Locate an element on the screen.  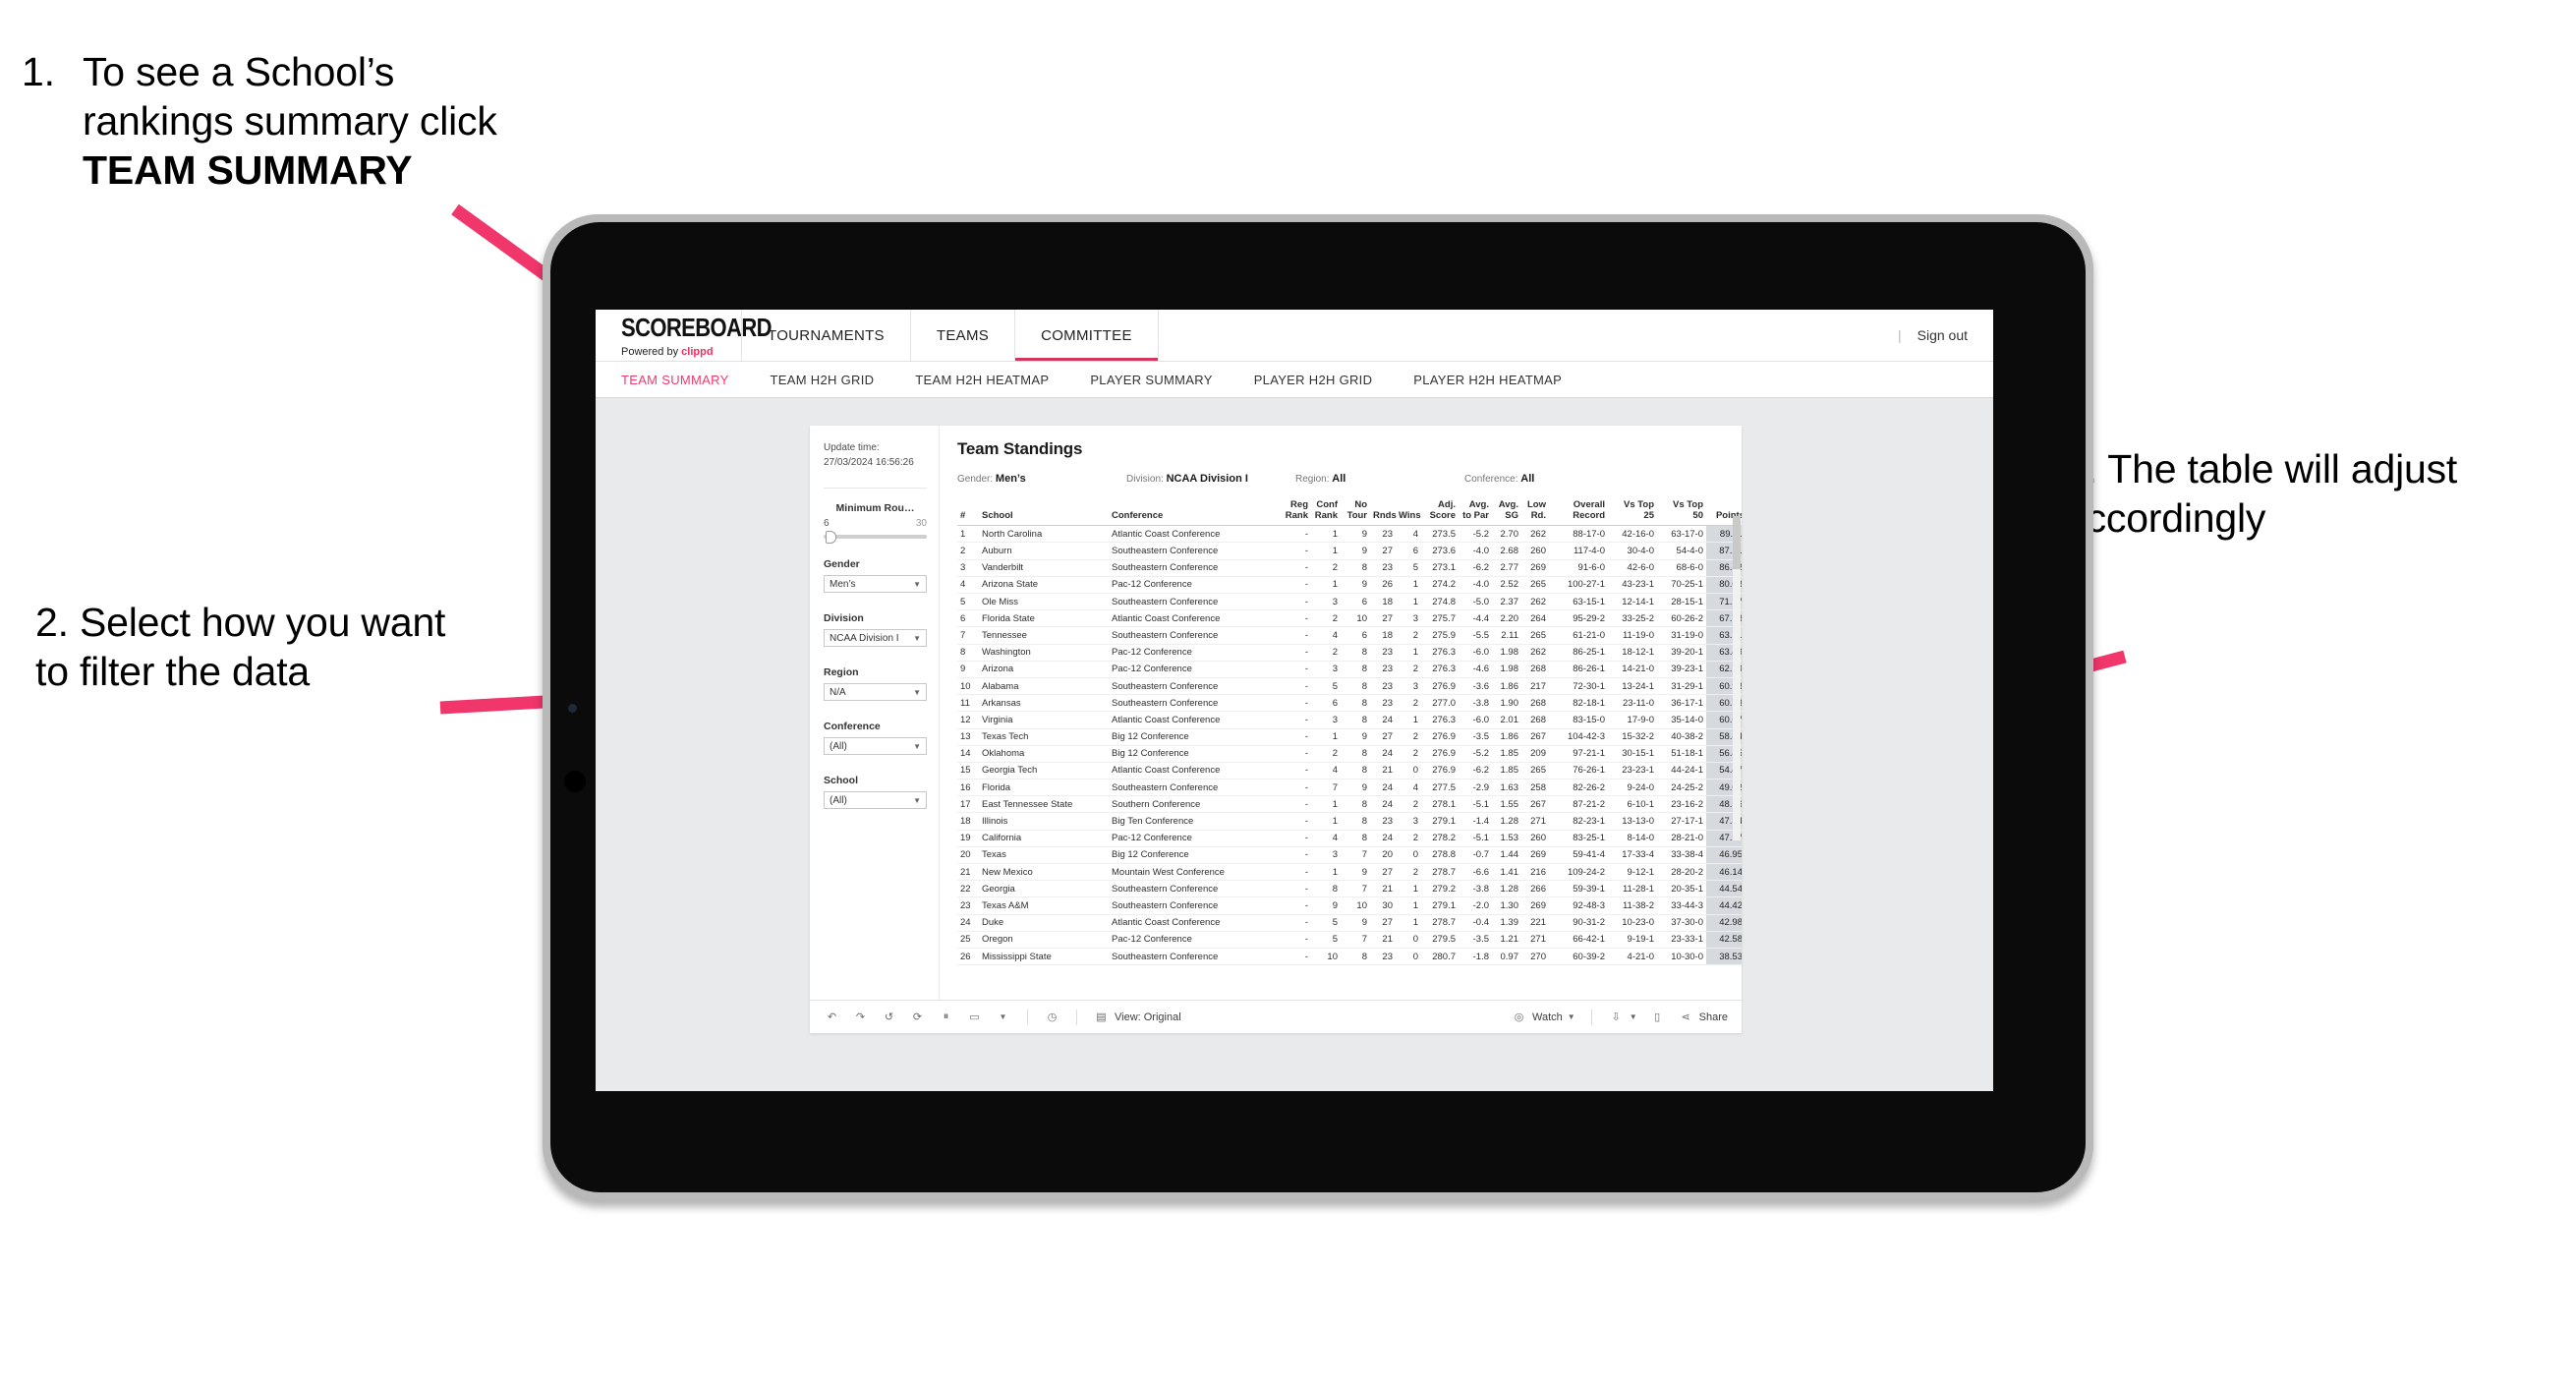
tab-player-h2h-grid: PLAYER H2H GRID is located at coordinates (1313, 380).